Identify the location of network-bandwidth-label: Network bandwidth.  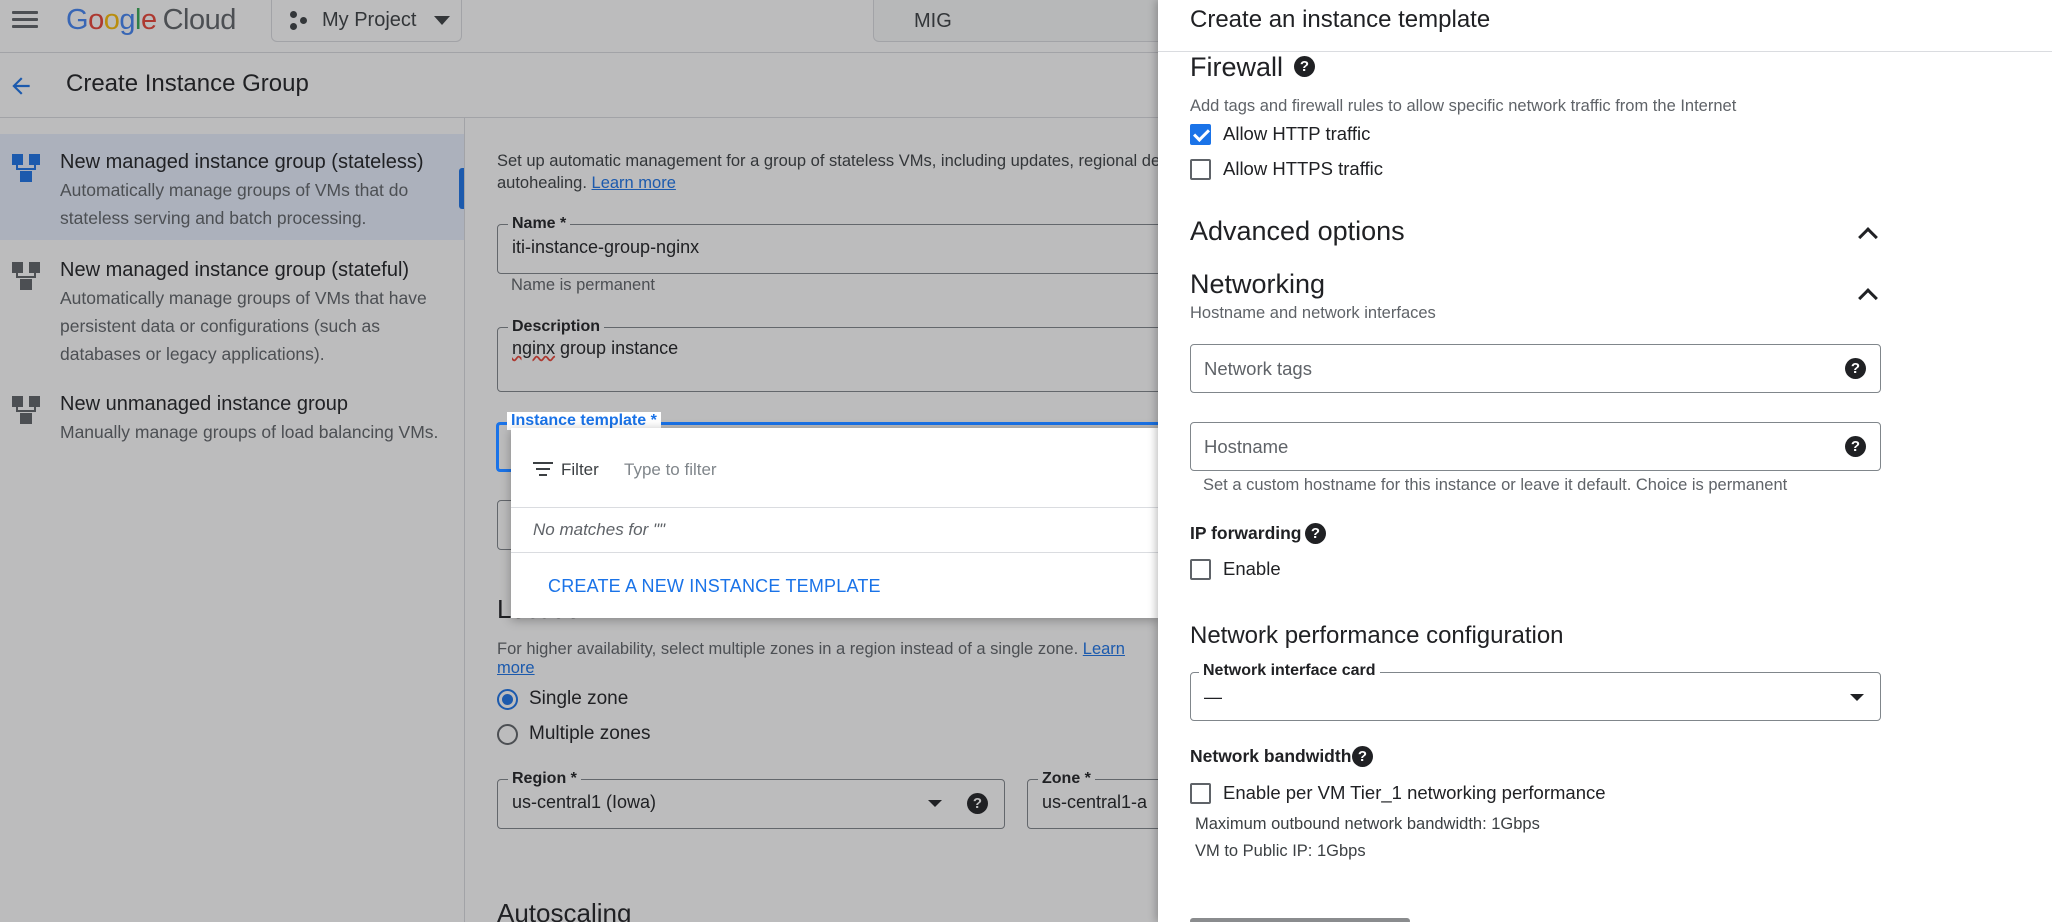
(1271, 756).